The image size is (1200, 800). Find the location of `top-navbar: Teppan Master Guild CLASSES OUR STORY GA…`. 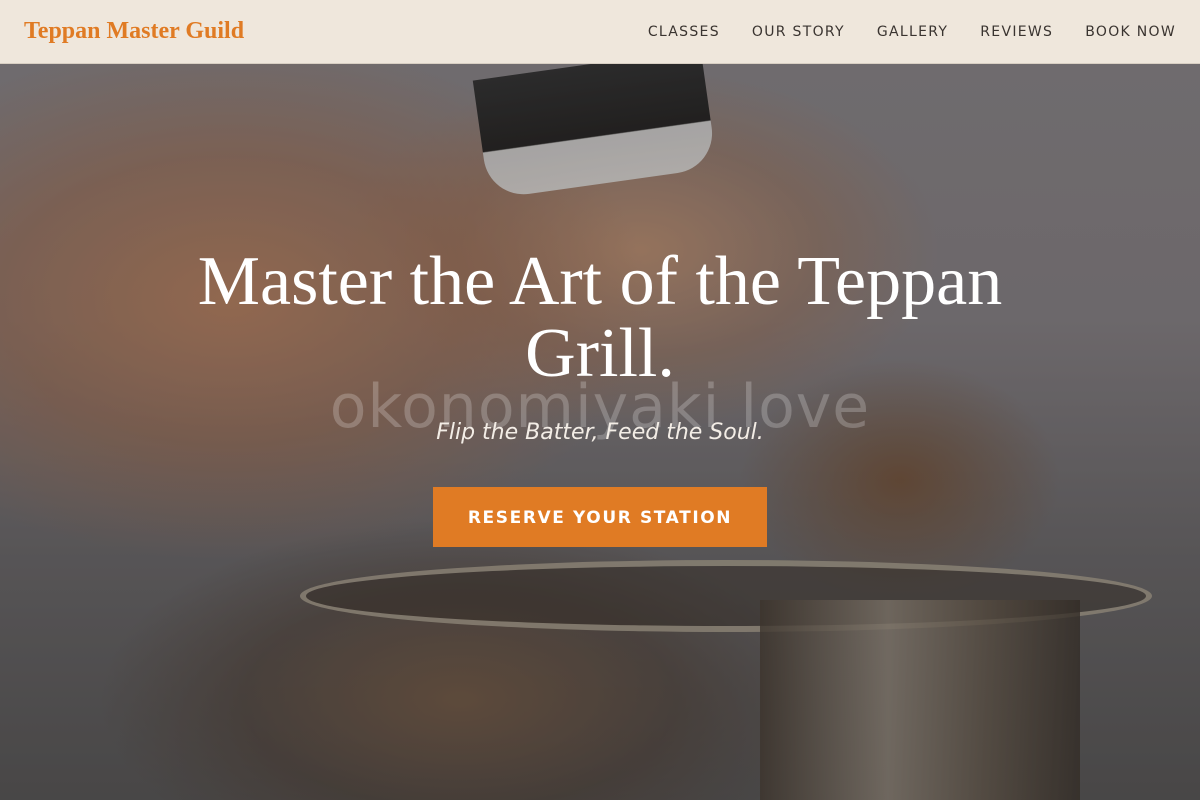

top-navbar: Teppan Master Guild CLASSES OUR STORY GA… is located at coordinates (600, 32).